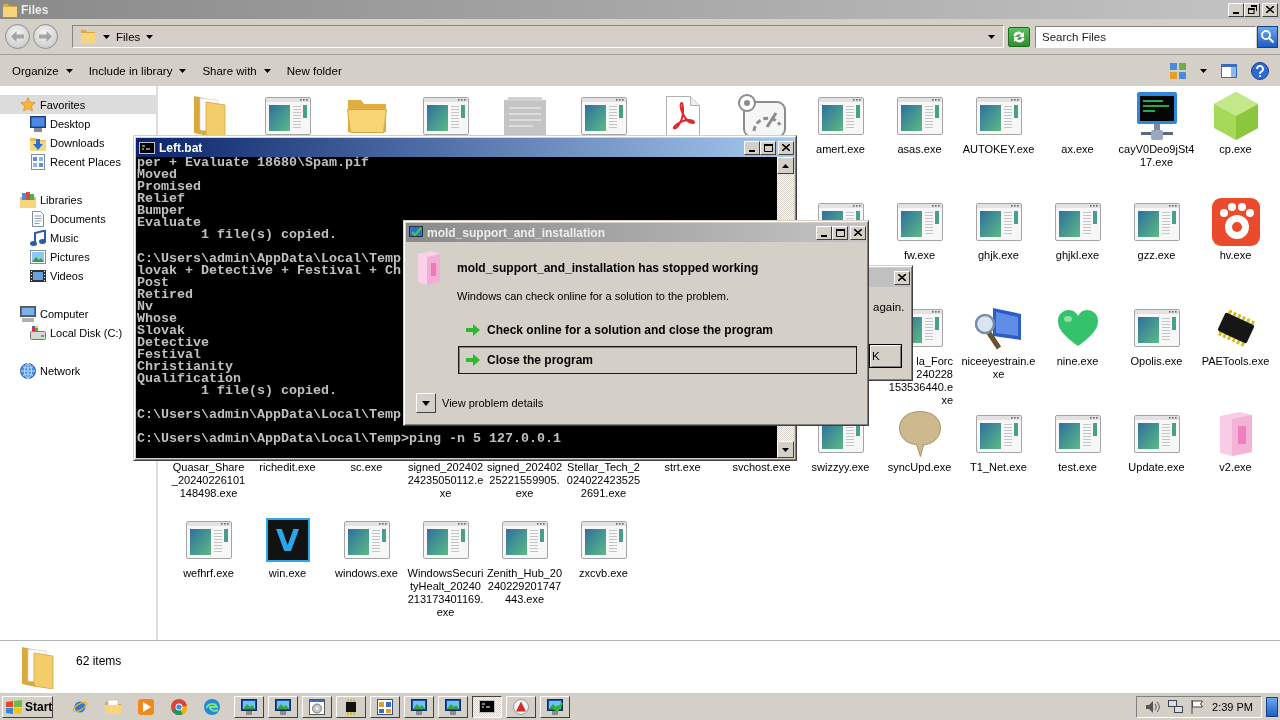 Image resolution: width=1280 pixels, height=720 pixels. Describe the element at coordinates (208, 480) in the screenshot. I see `file-name: Quasar_Share_20240226101148498.exe` at that location.